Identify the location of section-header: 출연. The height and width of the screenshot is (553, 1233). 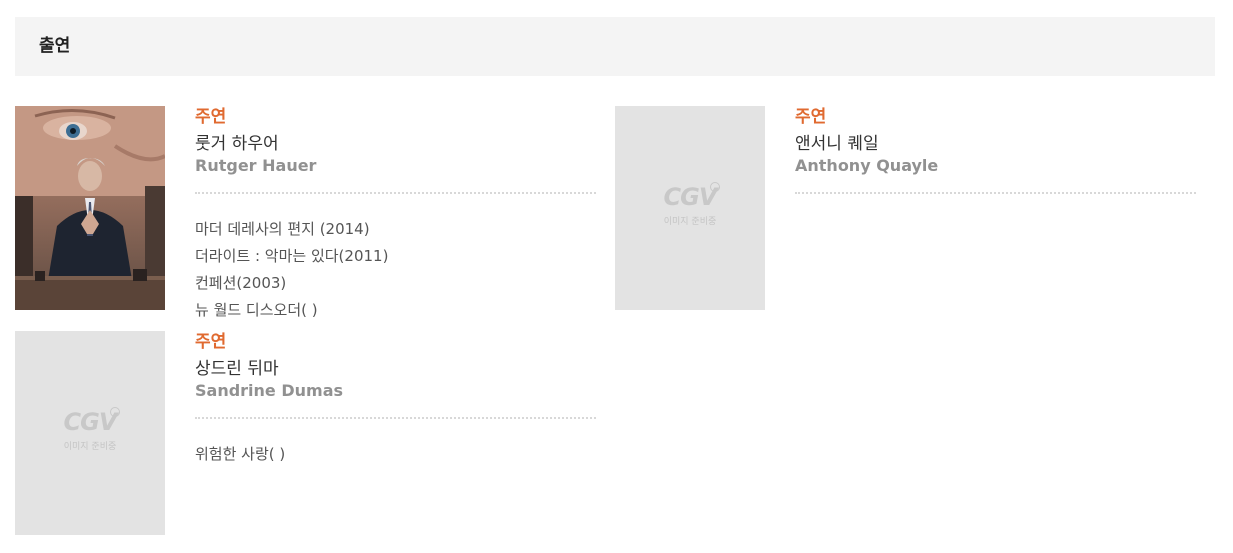
(615, 46).